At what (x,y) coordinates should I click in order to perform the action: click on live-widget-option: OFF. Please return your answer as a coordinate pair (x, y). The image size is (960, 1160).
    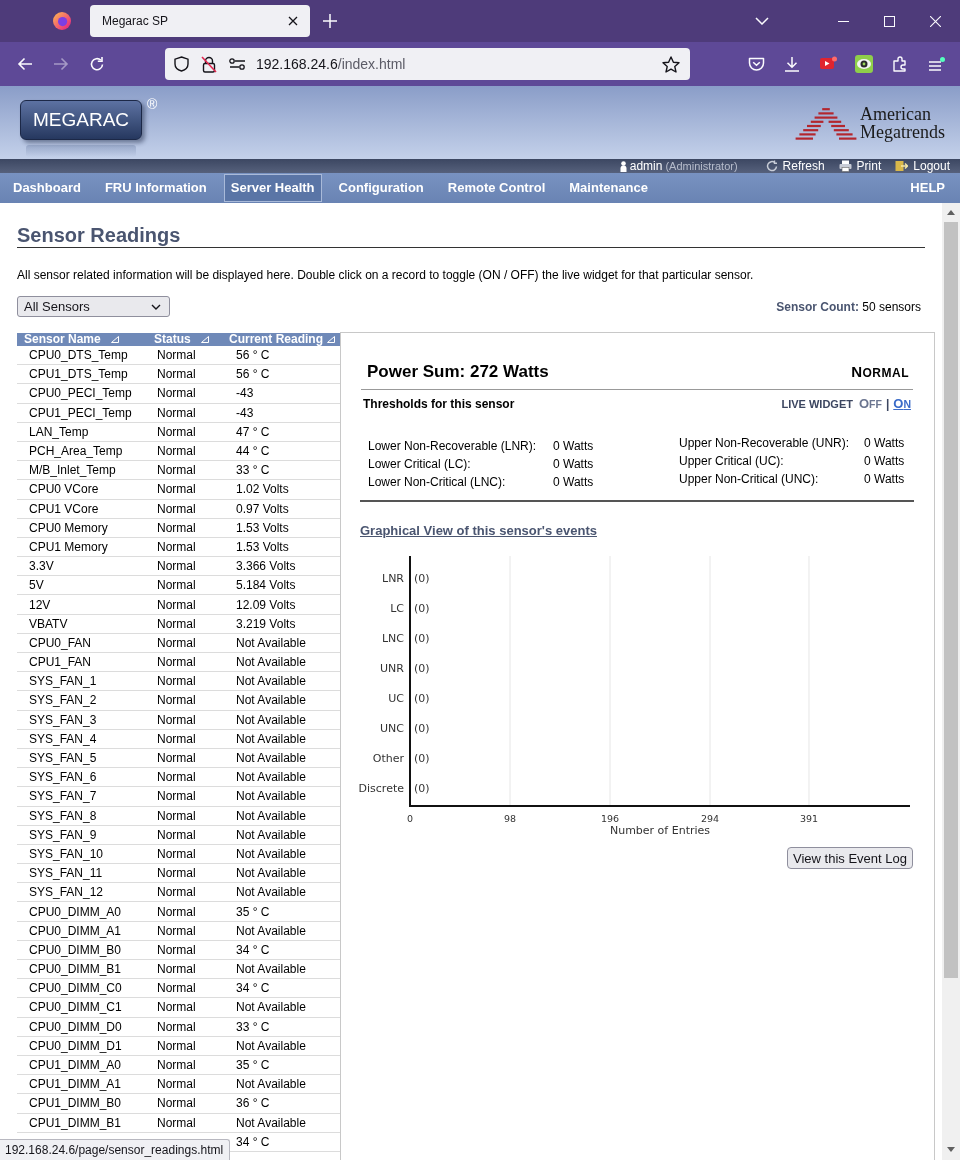
    Looking at the image, I should click on (870, 404).